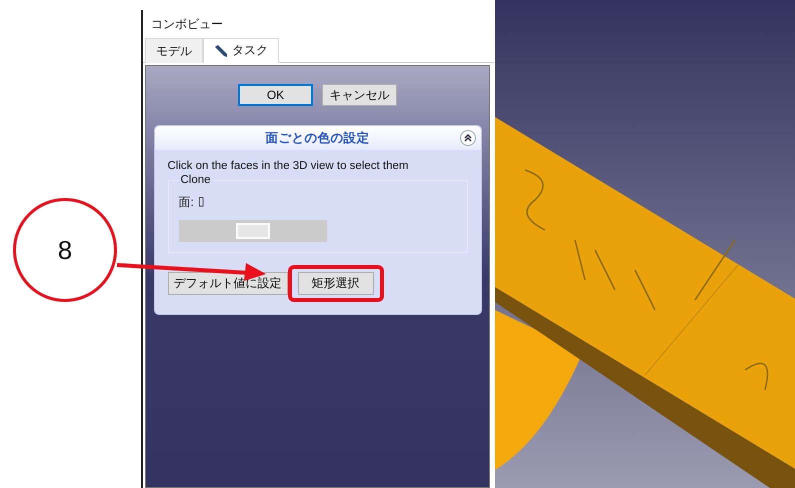  What do you see at coordinates (228, 283) in the screenshot?
I see `task-button: デフォルト値に設定` at bounding box center [228, 283].